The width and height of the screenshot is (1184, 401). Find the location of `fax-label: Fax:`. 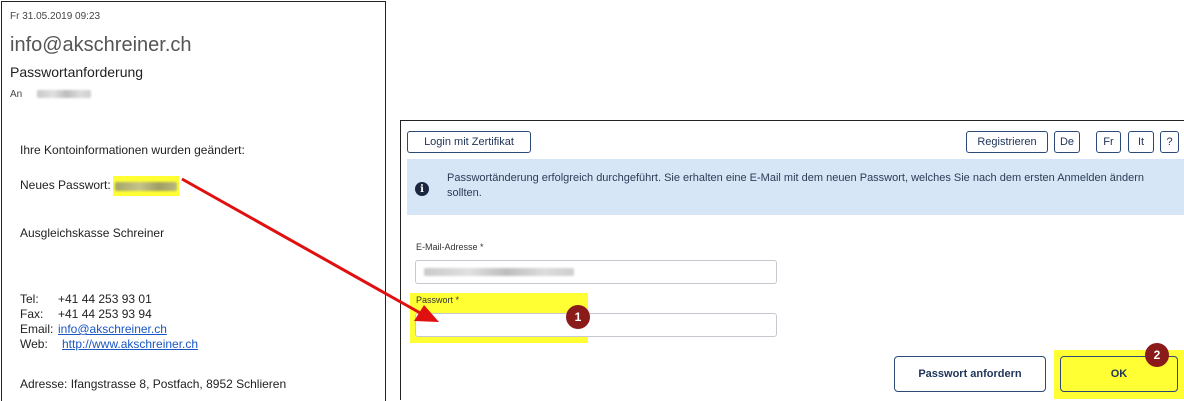

fax-label: Fax: is located at coordinates (32, 314).